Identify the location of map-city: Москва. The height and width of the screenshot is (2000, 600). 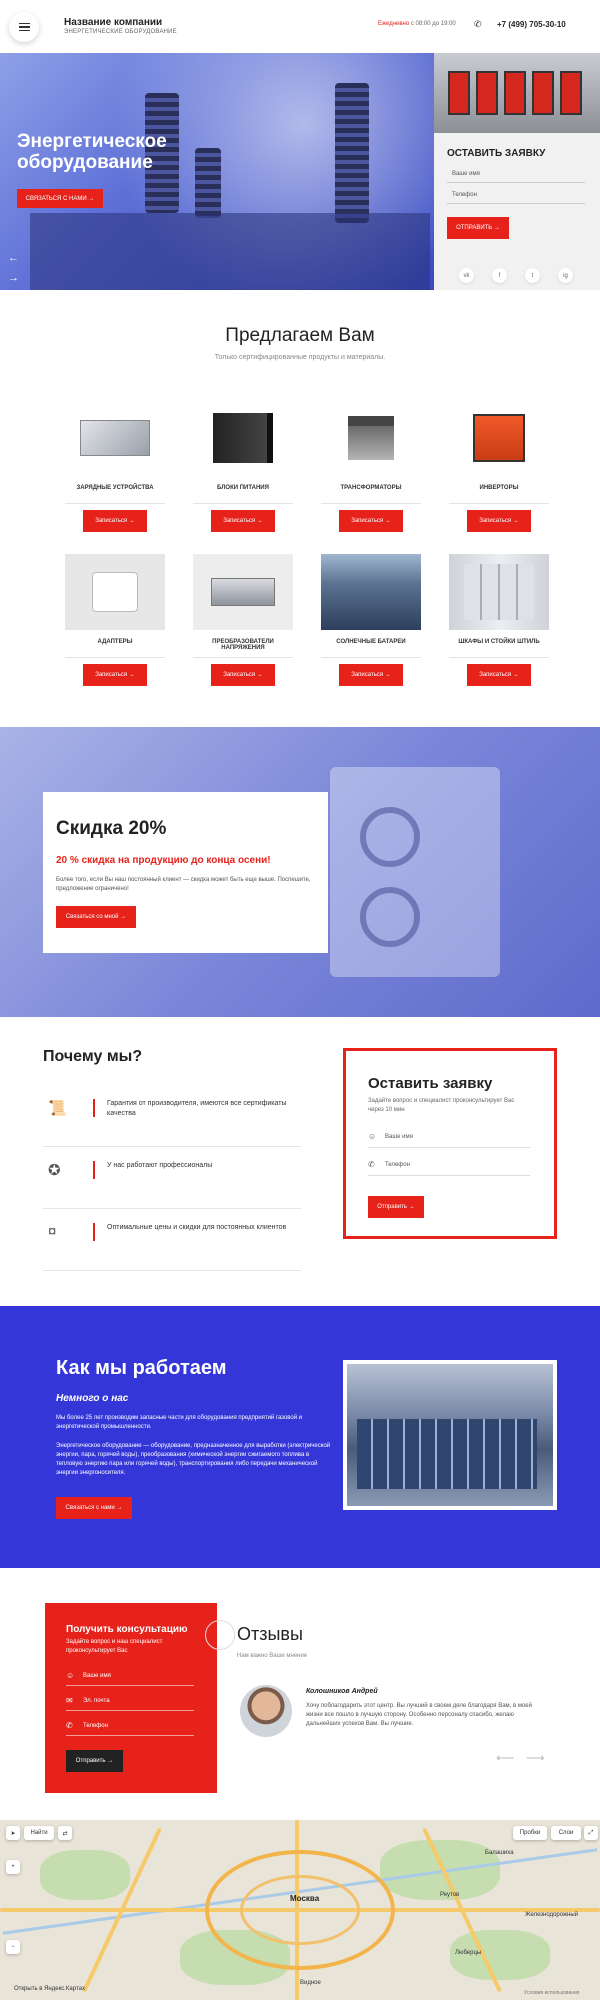
(305, 1898).